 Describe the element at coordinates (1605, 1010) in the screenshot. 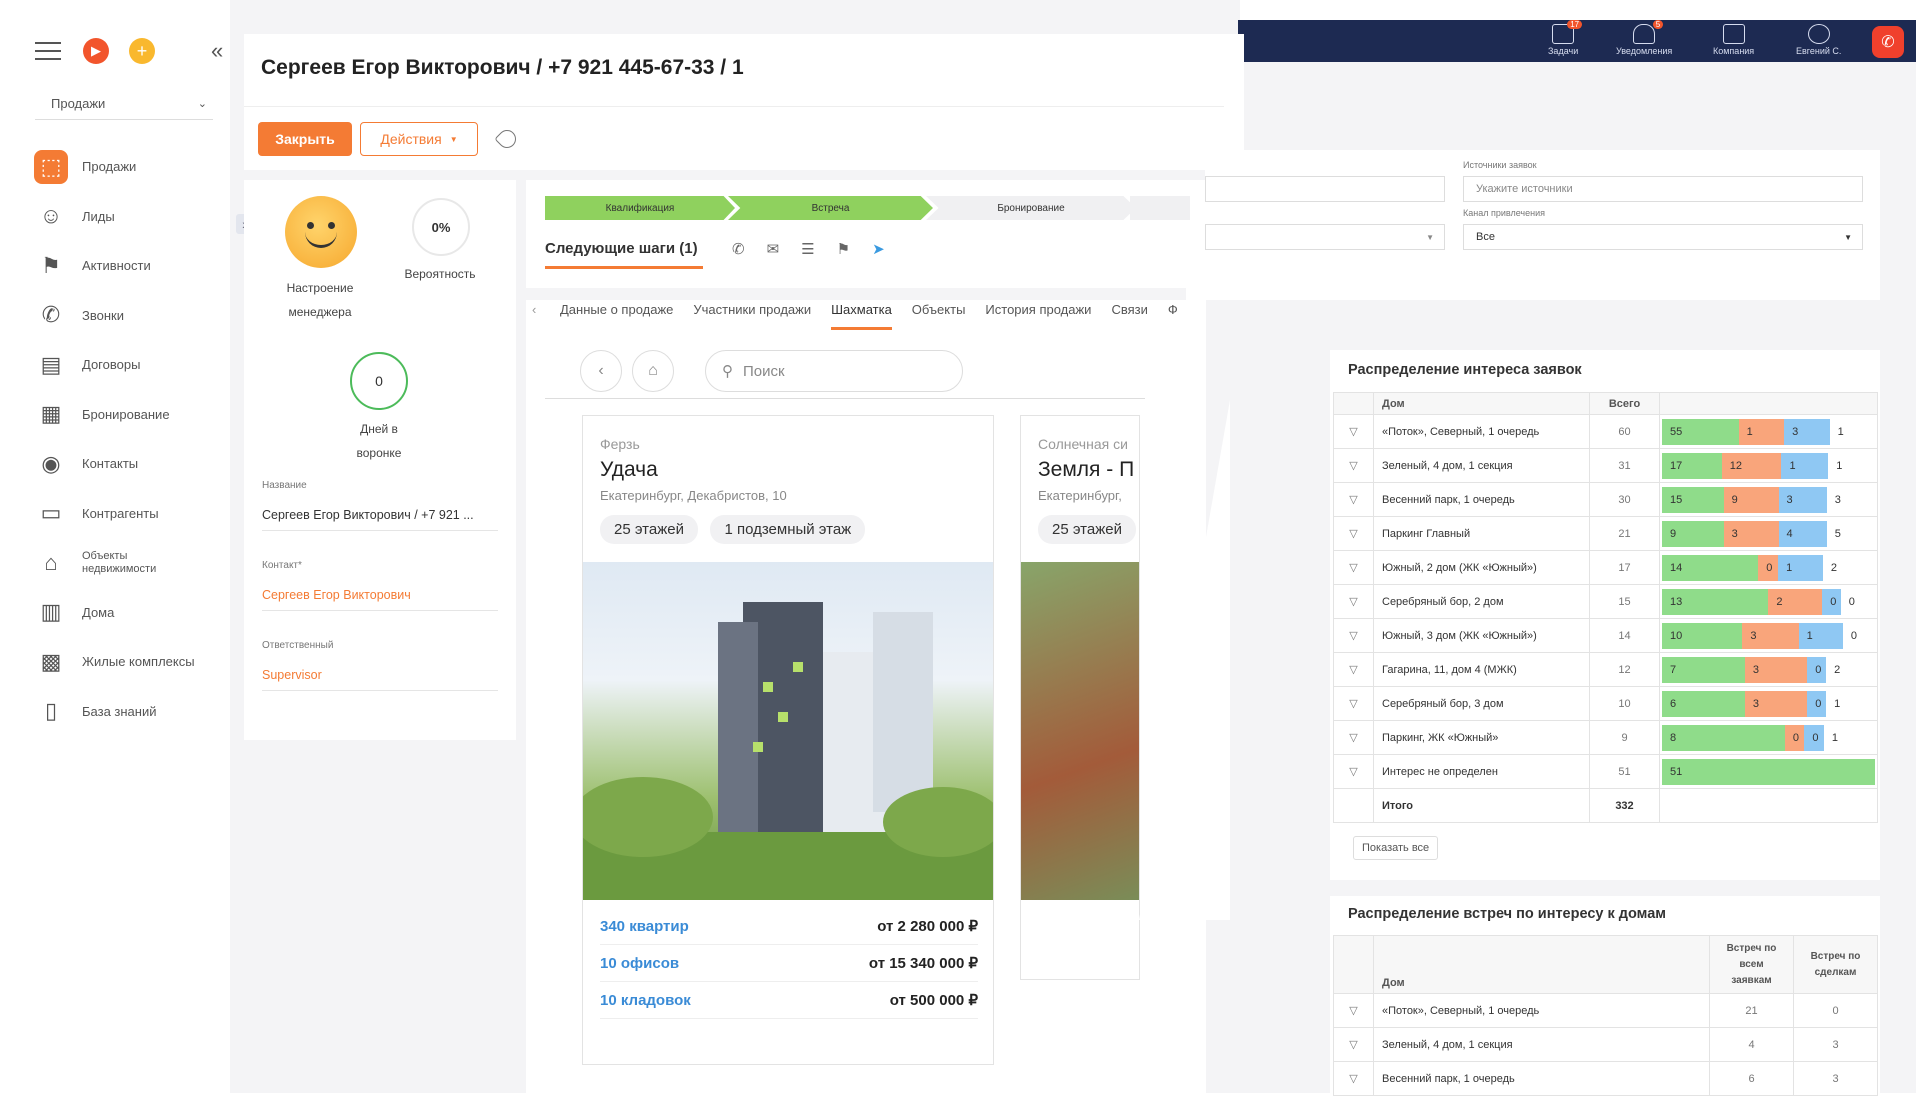

I see `table-row: ▽ «Поток», Северный, 1 очередь 21 0` at that location.